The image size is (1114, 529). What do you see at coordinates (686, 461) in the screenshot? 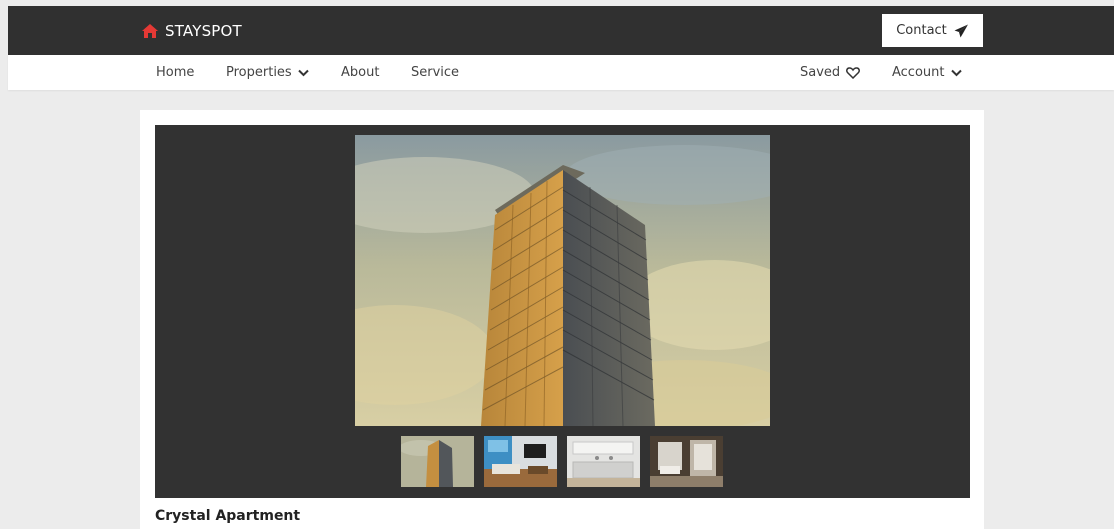
I see `thumbnail-bathroom` at bounding box center [686, 461].